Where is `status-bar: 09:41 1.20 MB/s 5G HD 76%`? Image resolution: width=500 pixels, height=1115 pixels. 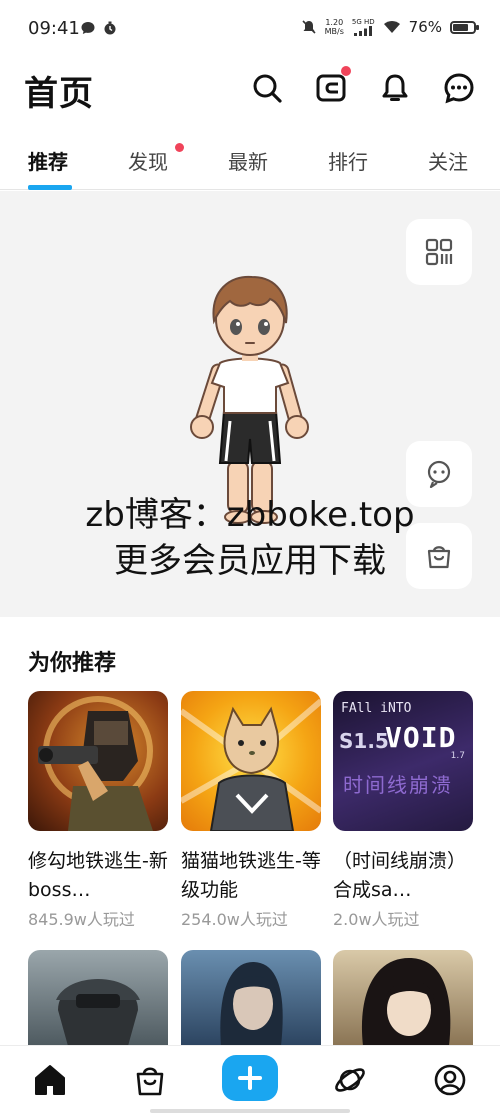
status-bar: 09:41 1.20 MB/s 5G HD 76% is located at coordinates (250, 29).